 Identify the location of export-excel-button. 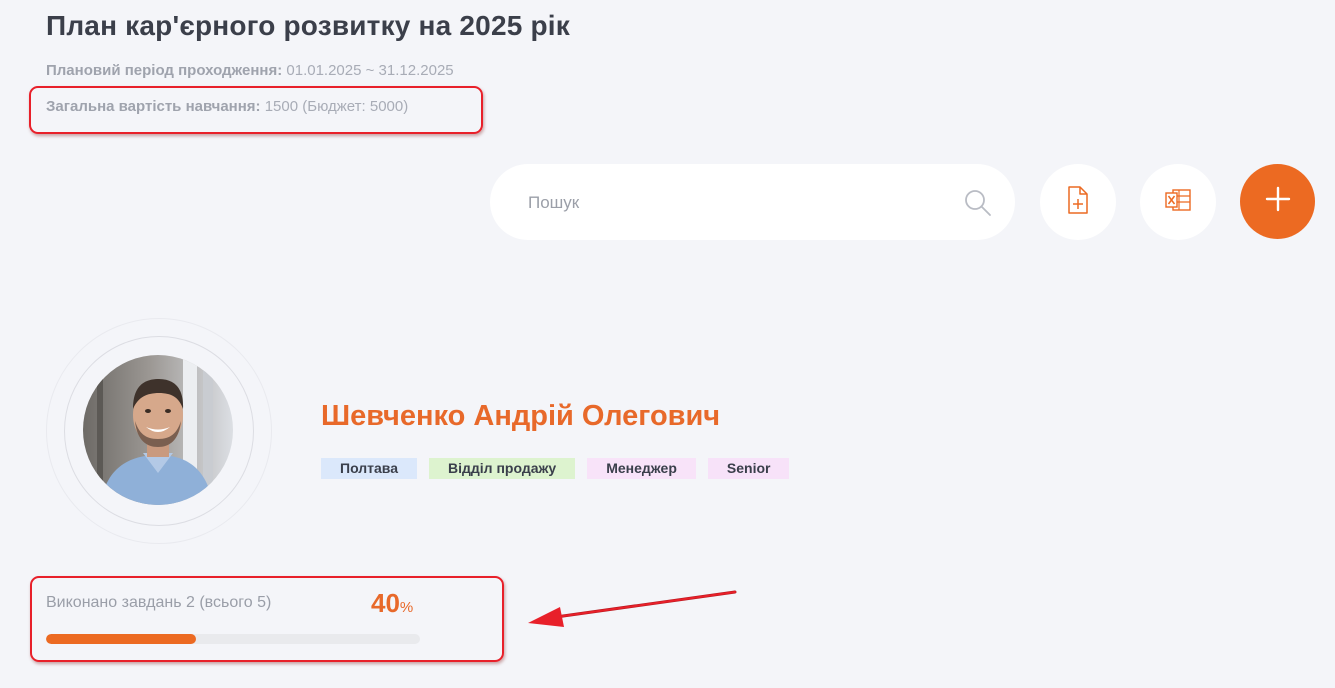
(1178, 202).